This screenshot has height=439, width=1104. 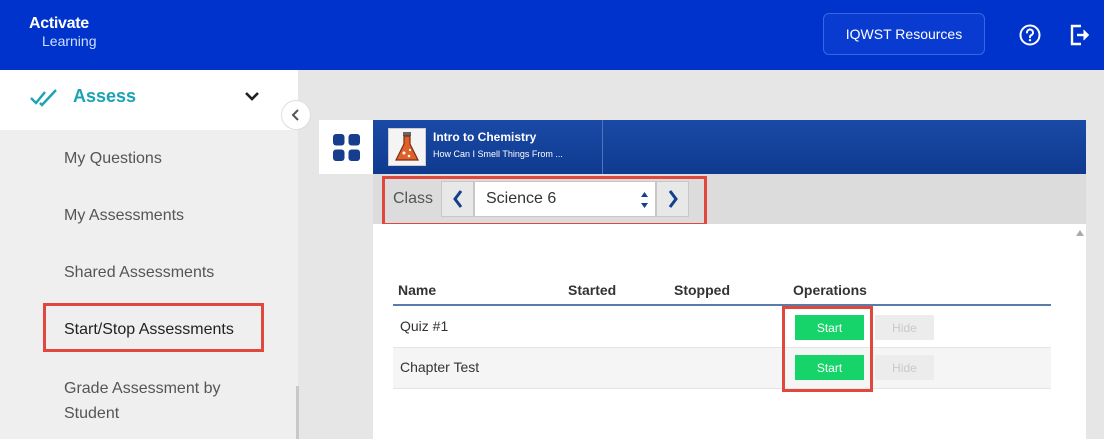 I want to click on banner-divider, so click(x=602, y=147).